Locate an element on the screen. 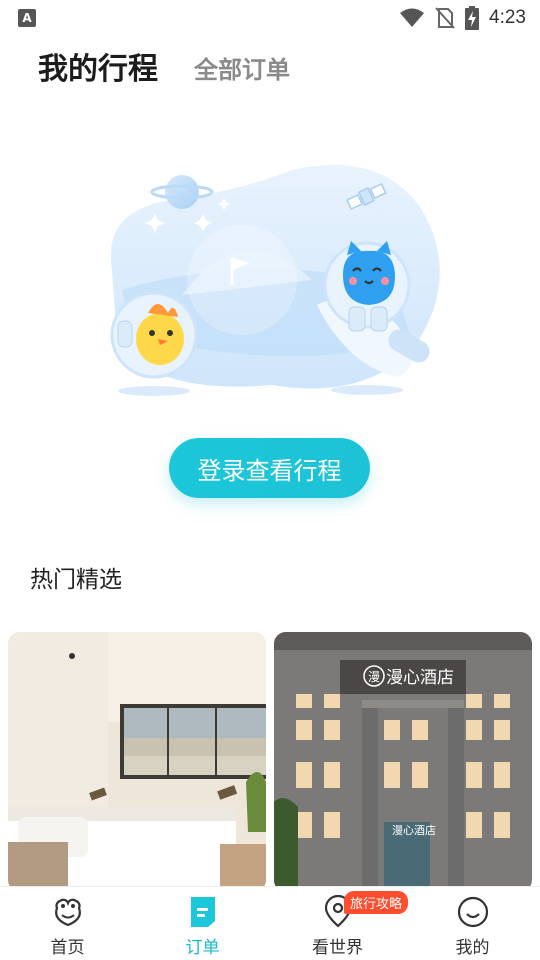 This screenshot has height=960, width=540. travel-guide-badge: 旅行攻略 is located at coordinates (376, 902).